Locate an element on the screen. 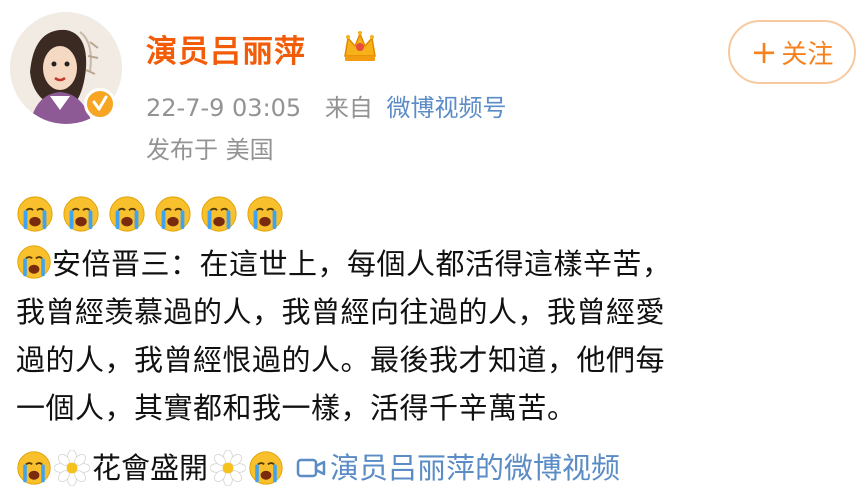 The image size is (858, 495). source-prefix: 来自 is located at coordinates (348, 108).